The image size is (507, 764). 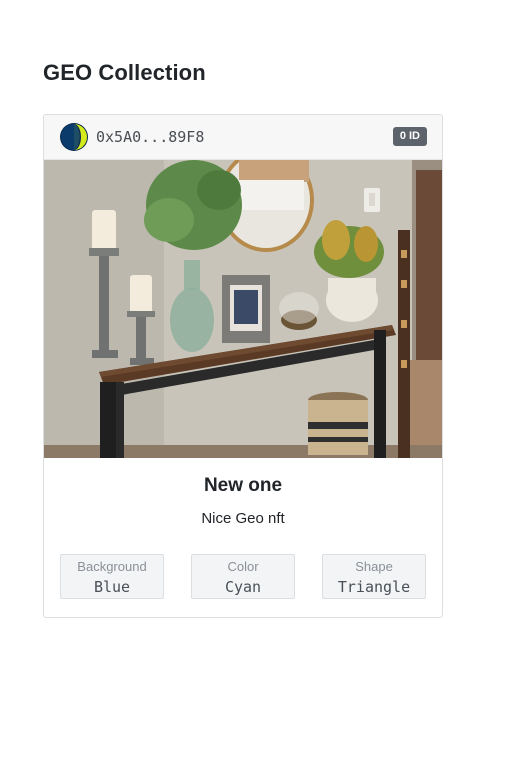 What do you see at coordinates (74, 137) in the screenshot?
I see `owner-avatar-icon` at bounding box center [74, 137].